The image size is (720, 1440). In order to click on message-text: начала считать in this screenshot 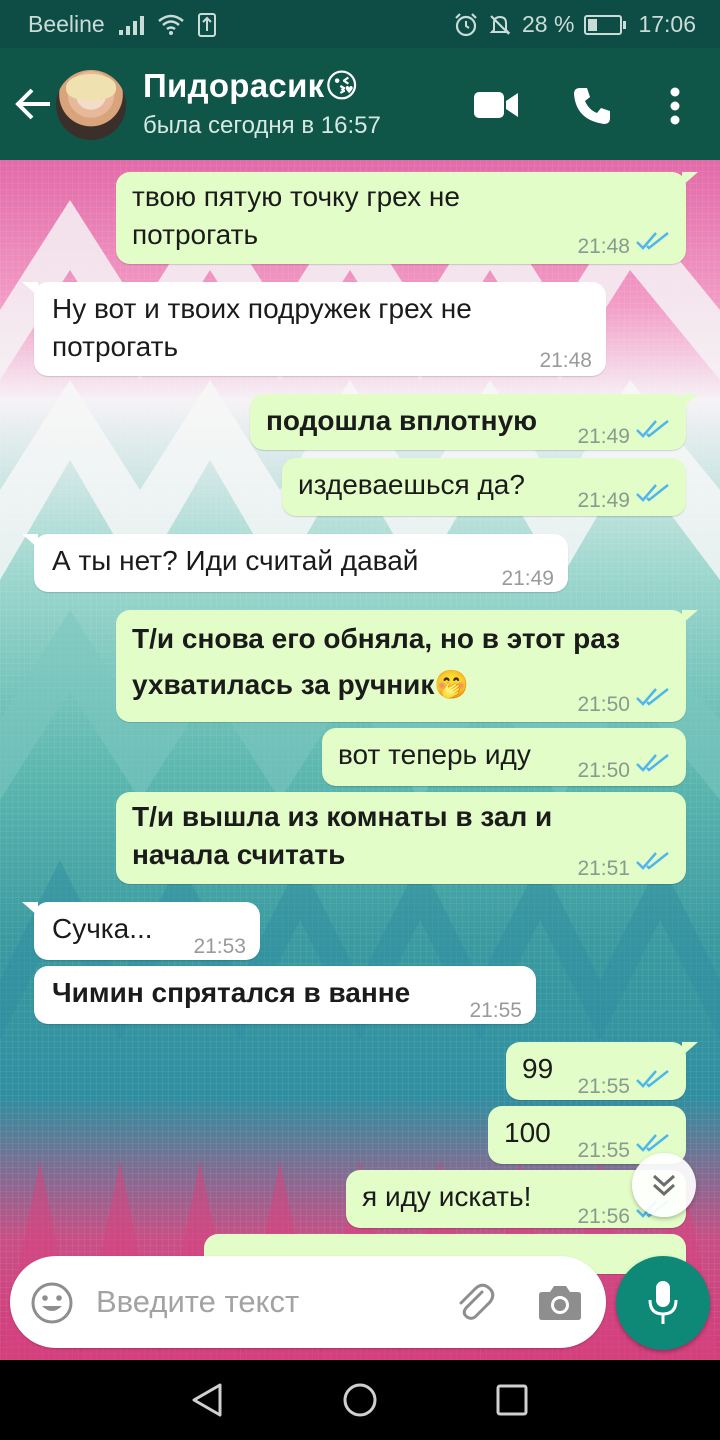, I will do `click(239, 854)`.